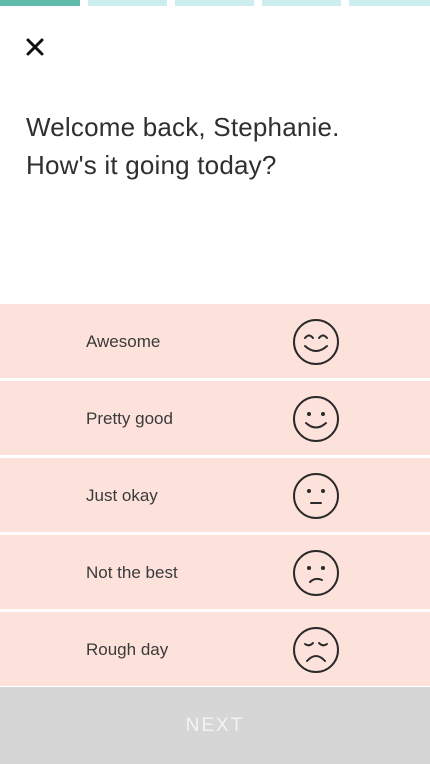  Describe the element at coordinates (215, 341) in the screenshot. I see `mood-option-awesome: Awesome` at that location.